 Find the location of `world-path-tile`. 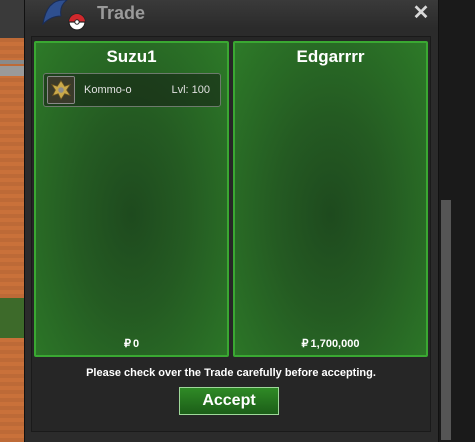

world-path-tile is located at coordinates (12, 71).